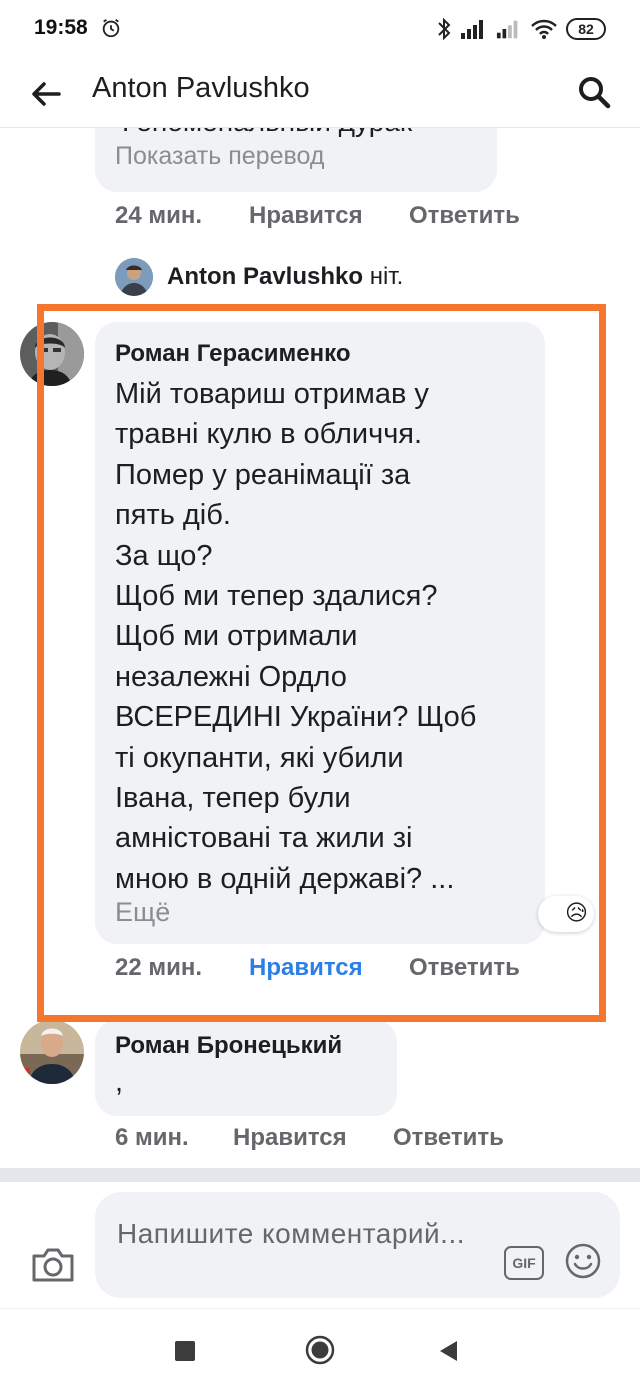 The image size is (640, 1386). What do you see at coordinates (320, 30) in the screenshot?
I see `status-bar: 19:58 82` at bounding box center [320, 30].